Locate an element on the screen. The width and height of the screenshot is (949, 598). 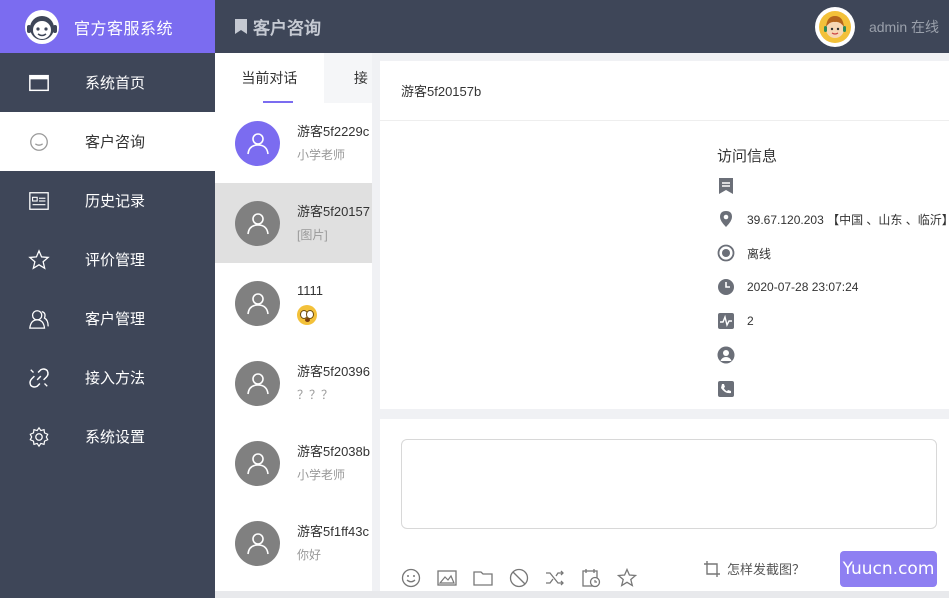
history-button is located at coordinates (599, 578).